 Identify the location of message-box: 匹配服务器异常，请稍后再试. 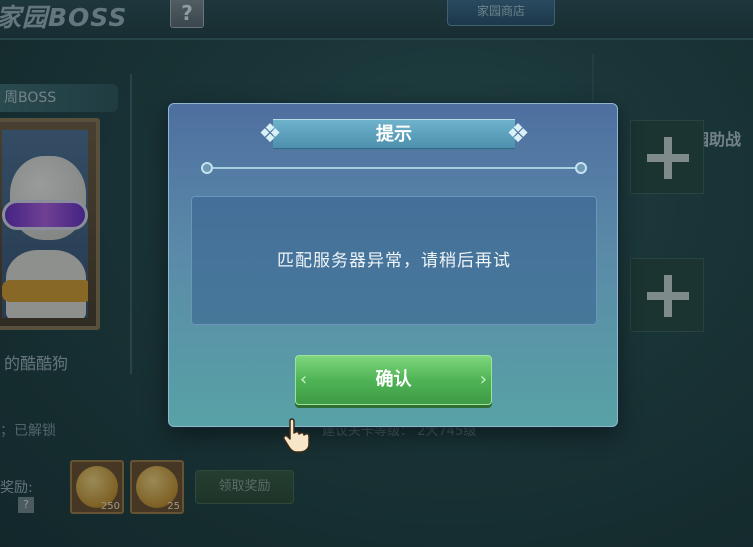
(394, 260).